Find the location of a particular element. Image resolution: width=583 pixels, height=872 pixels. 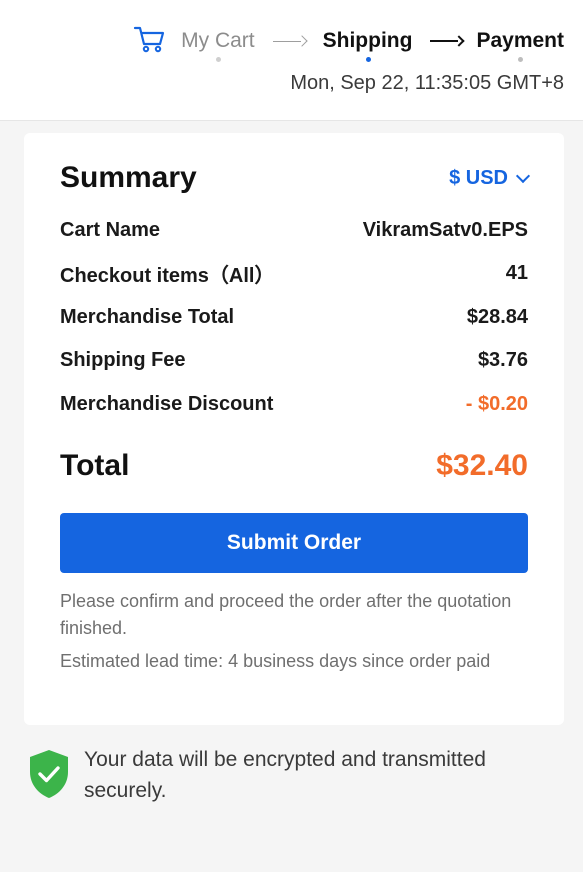

checkout-steps: My Cart Shipping Payment is located at coordinates (348, 44).